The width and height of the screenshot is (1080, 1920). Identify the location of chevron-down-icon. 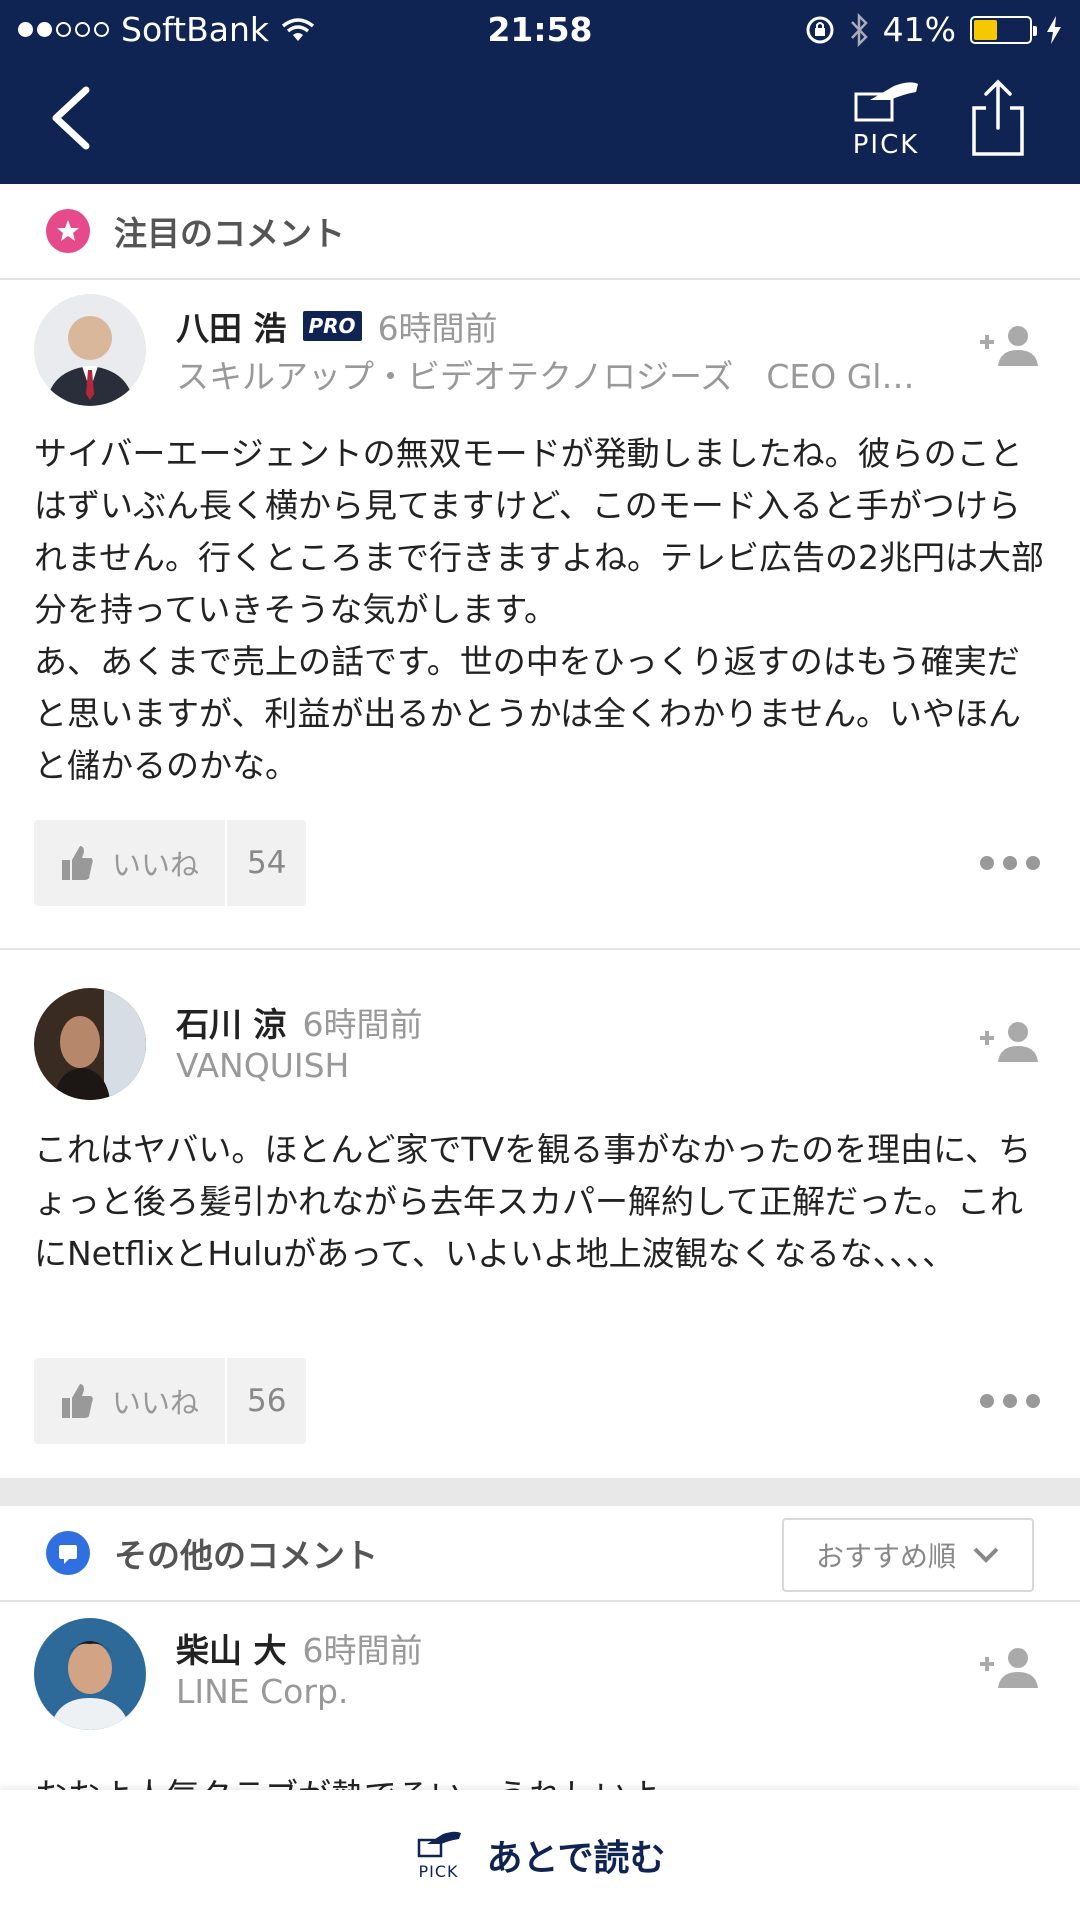
(986, 1555).